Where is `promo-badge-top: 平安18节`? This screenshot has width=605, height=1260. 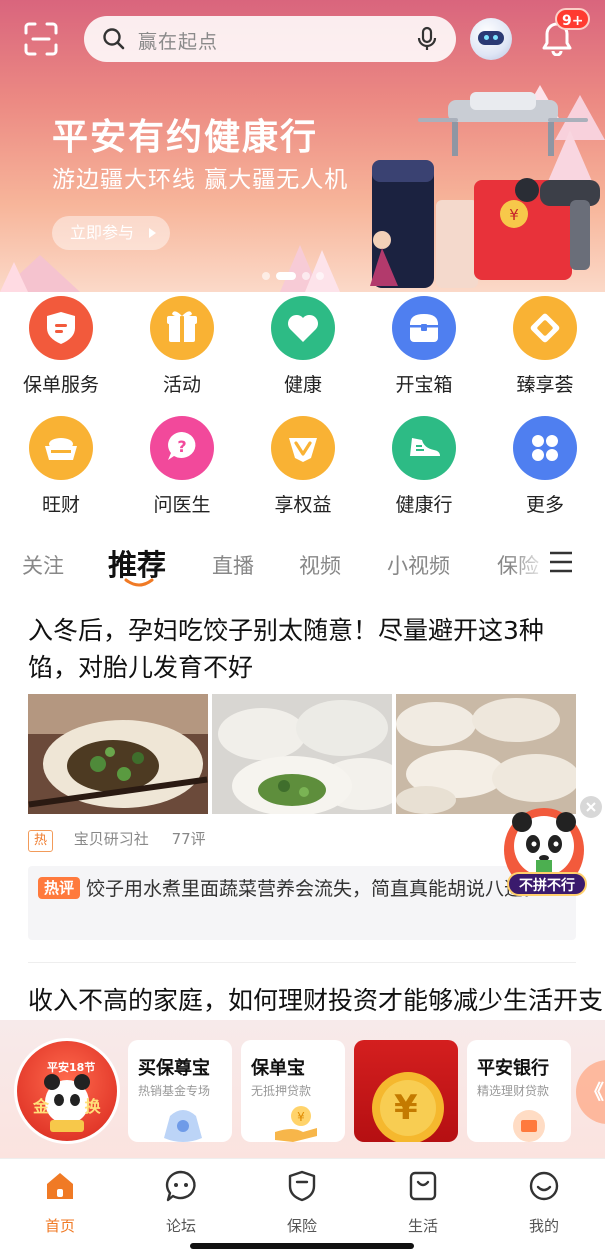 promo-badge-top: 平安18节 is located at coordinates (71, 1067).